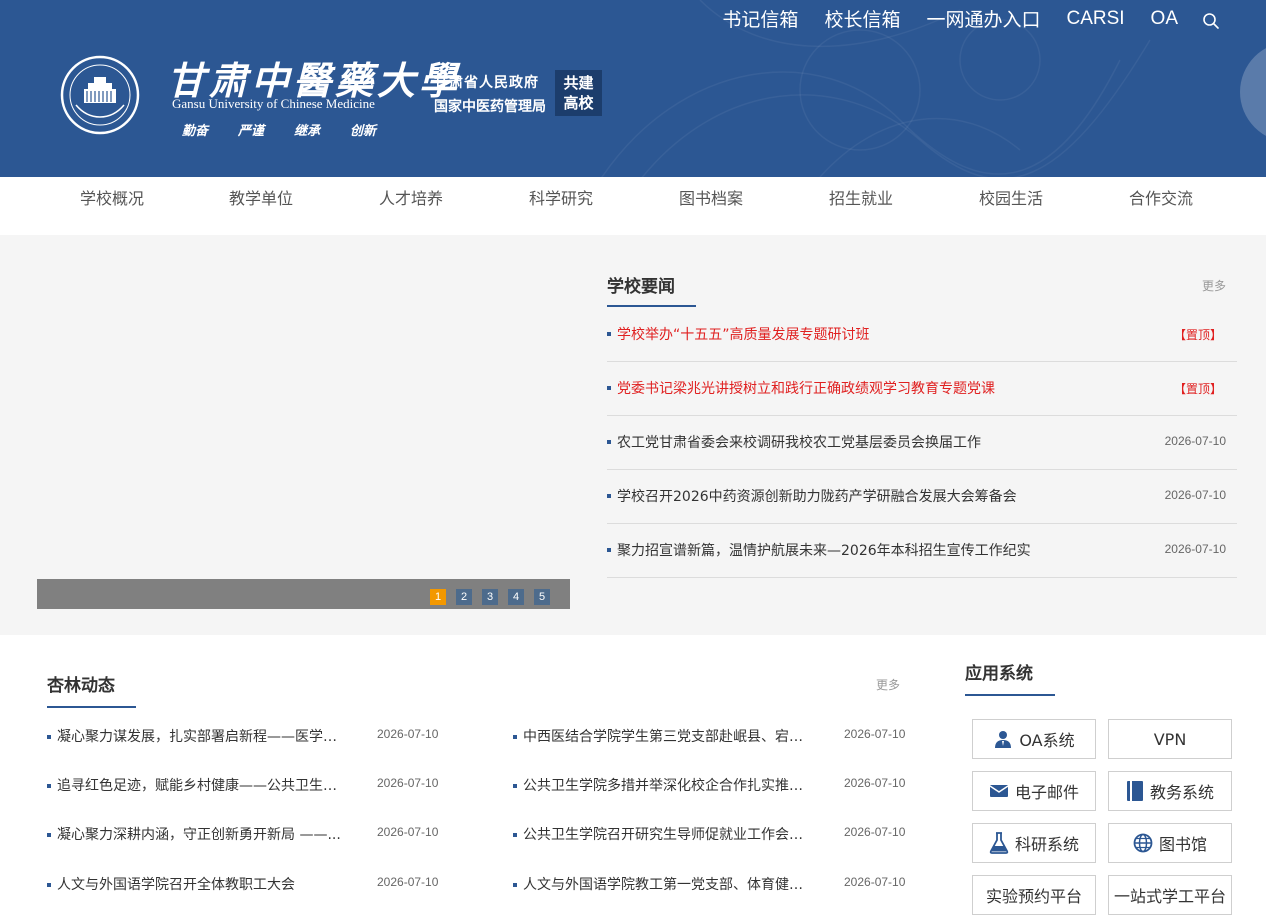 The image size is (1266, 915). I want to click on nav-item-library-archives: 图书档案, so click(711, 206).